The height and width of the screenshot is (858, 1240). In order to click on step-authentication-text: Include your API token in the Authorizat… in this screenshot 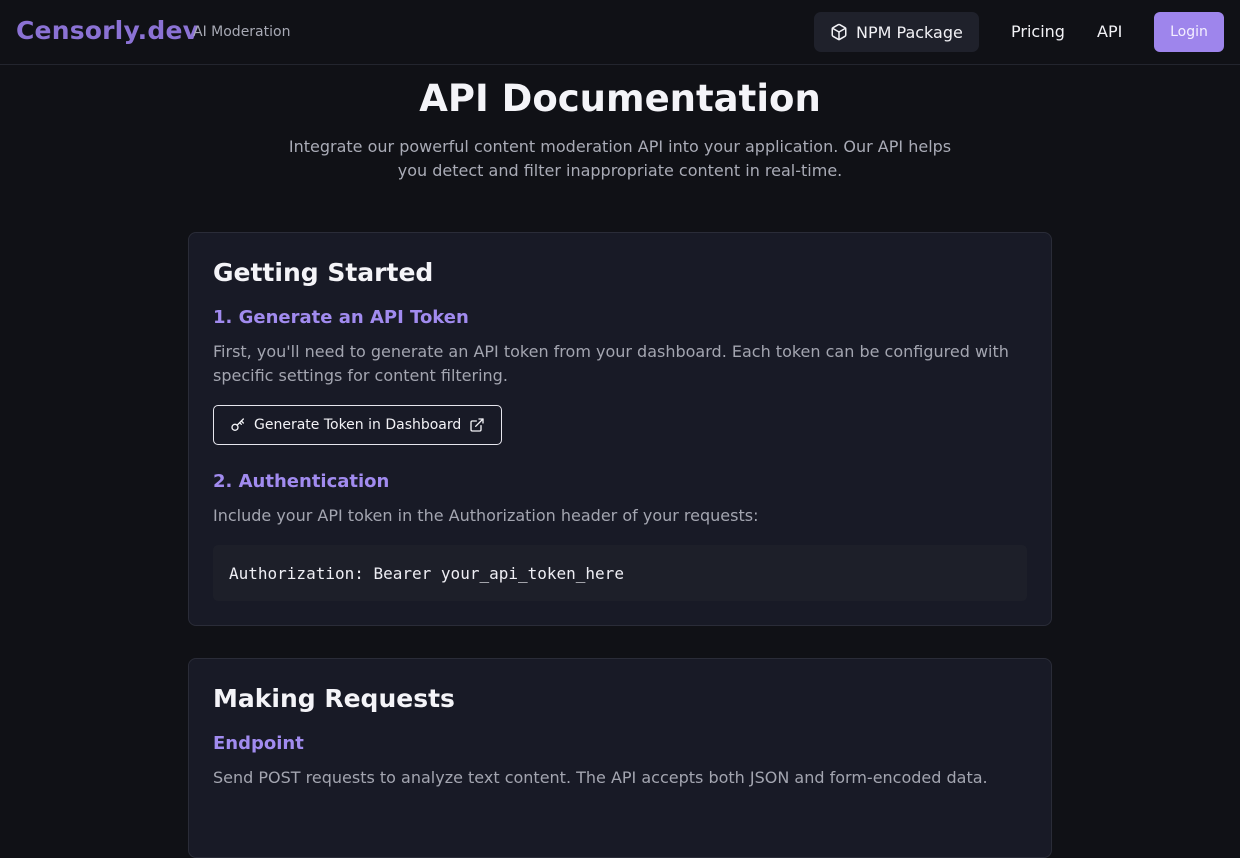, I will do `click(486, 515)`.